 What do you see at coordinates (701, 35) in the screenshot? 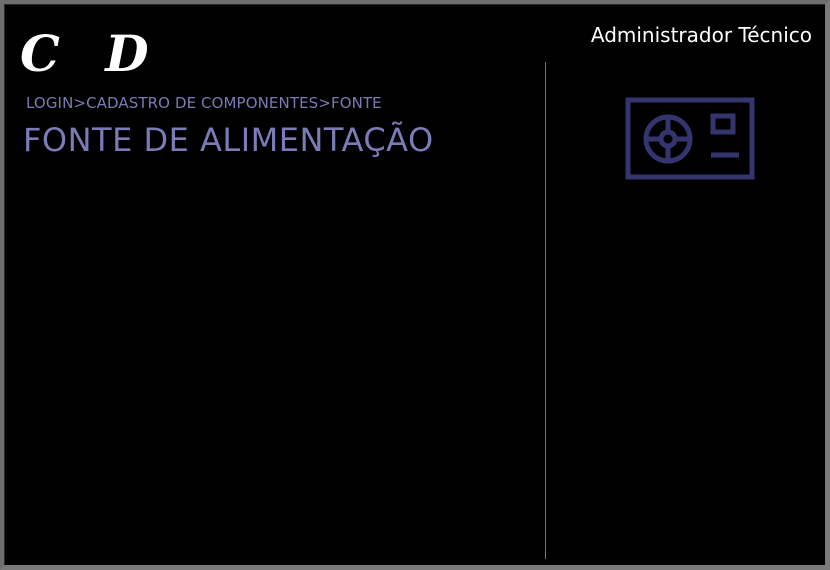
I see `user-name: Administrador Técnico` at bounding box center [701, 35].